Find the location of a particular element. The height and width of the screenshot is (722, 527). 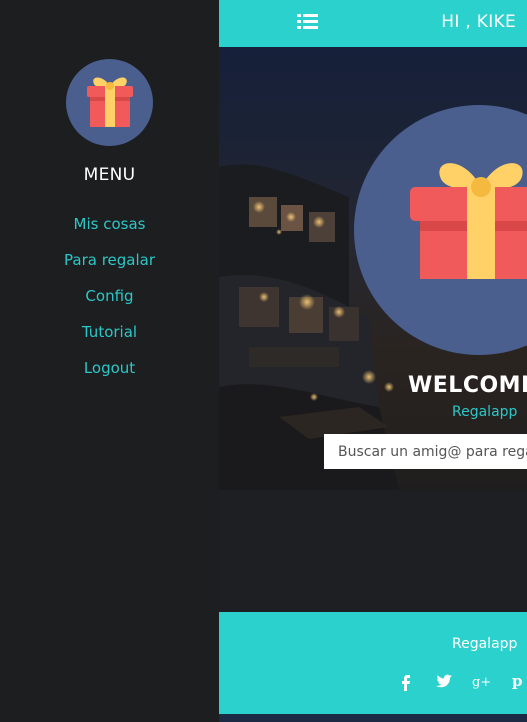

search-friend-input is located at coordinates (425, 451).